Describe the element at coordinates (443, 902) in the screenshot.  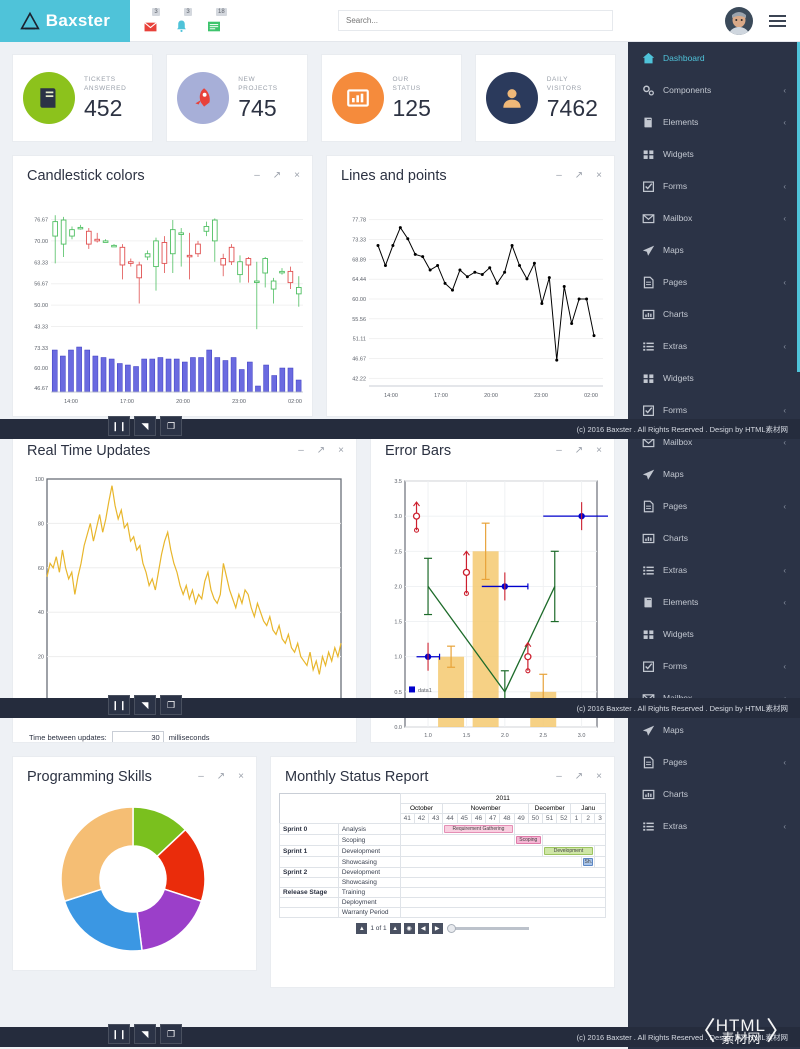
I see `gantt-row: Deployment` at that location.